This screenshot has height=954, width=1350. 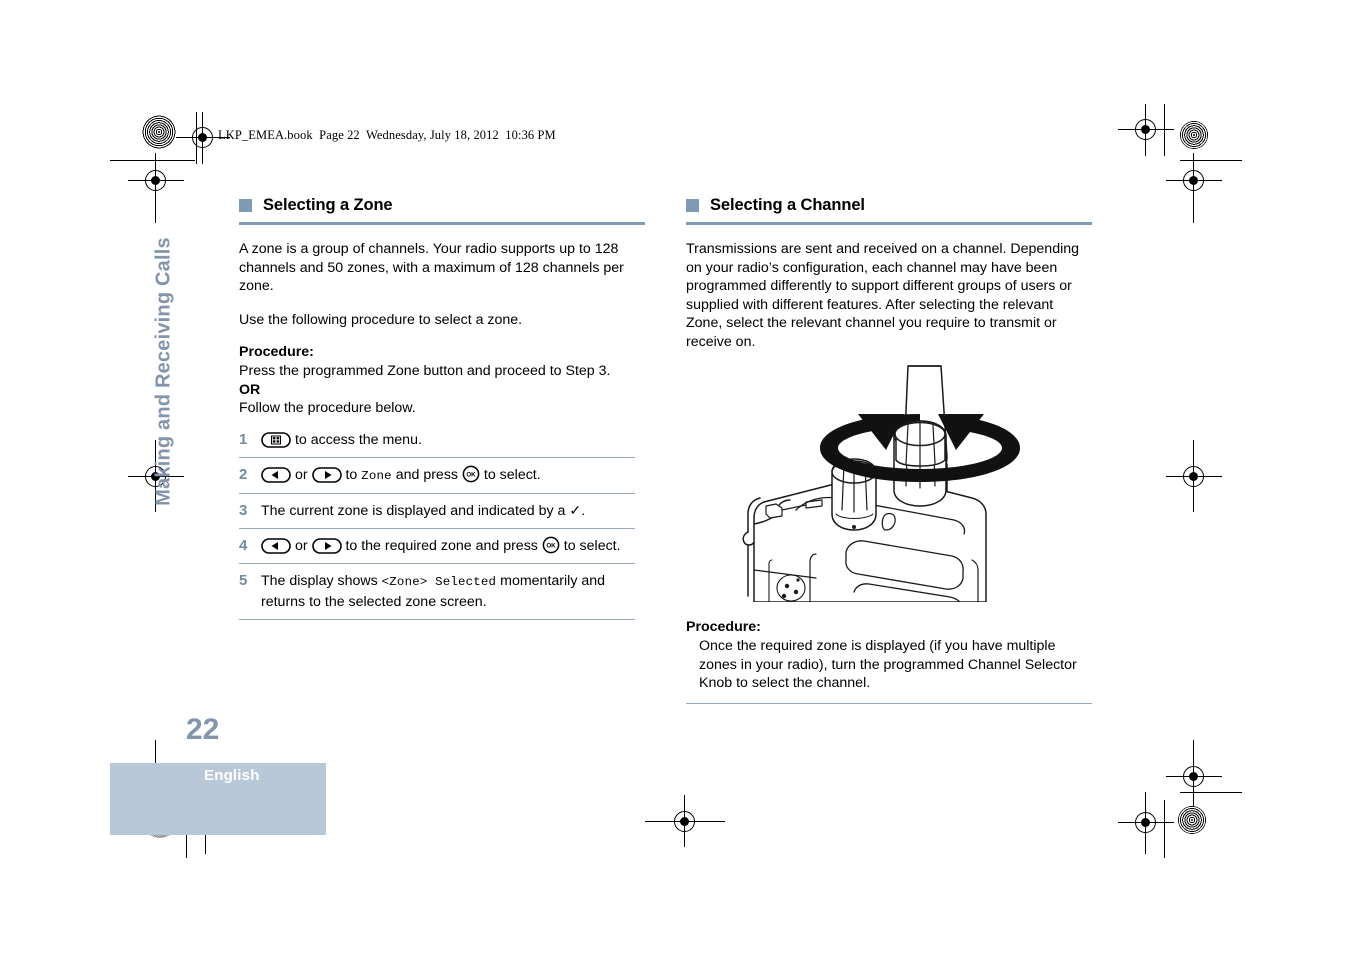 I want to click on crosshair-right-middle, so click(x=1194, y=476).